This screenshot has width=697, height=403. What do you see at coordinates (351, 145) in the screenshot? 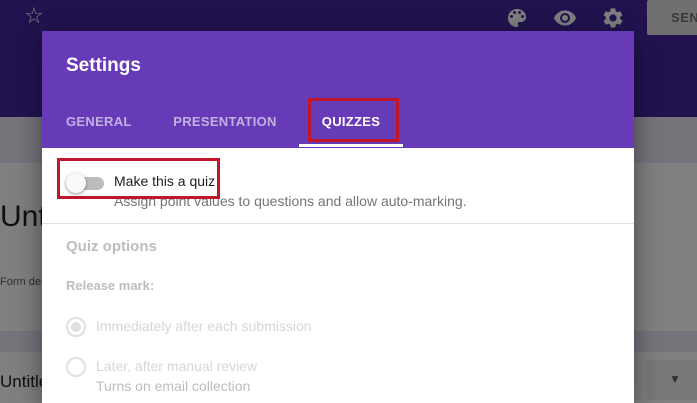
I see `active-tab-indicator` at bounding box center [351, 145].